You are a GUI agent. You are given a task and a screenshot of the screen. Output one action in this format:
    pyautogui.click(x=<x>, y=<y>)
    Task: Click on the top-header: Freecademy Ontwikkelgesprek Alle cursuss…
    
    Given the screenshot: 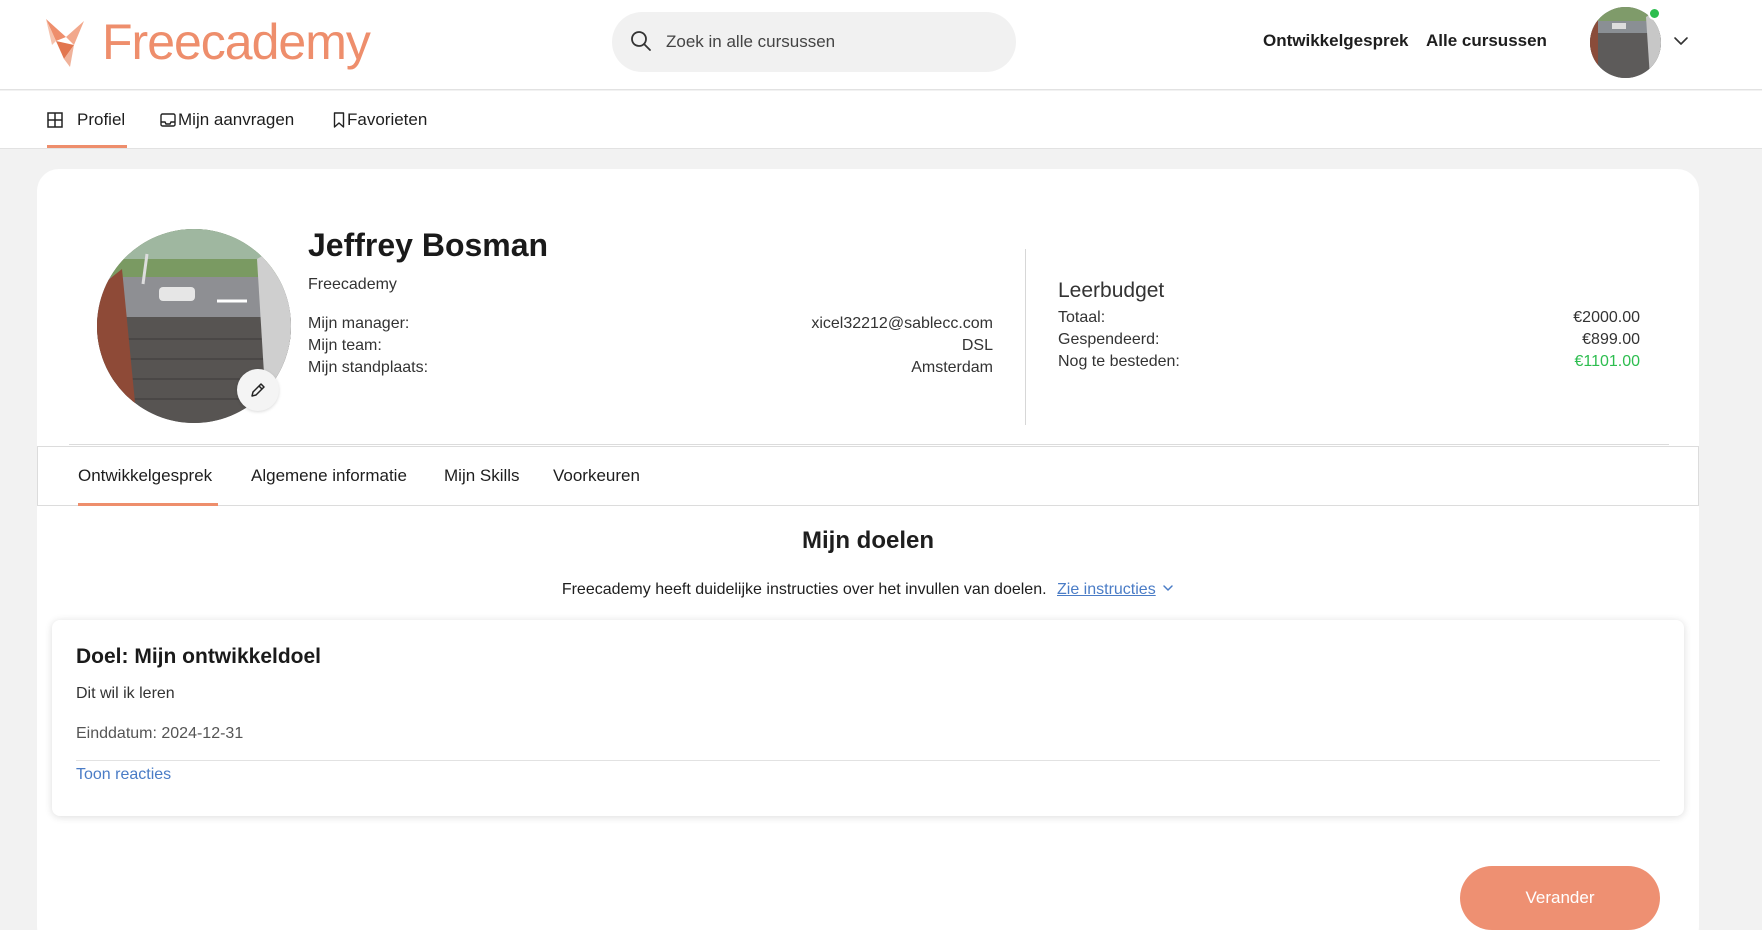 What is the action you would take?
    pyautogui.click(x=881, y=45)
    